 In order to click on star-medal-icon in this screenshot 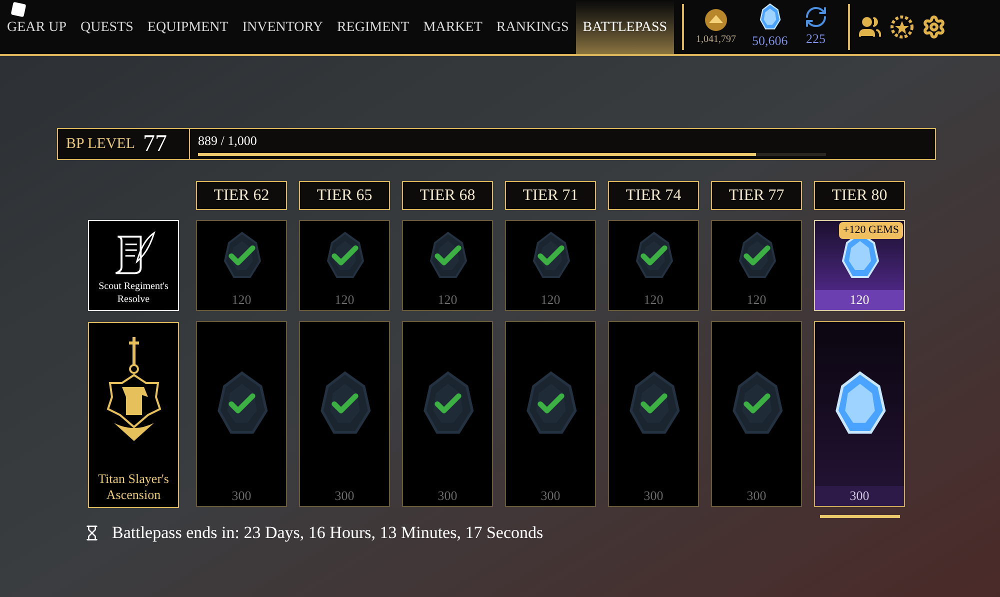, I will do `click(902, 27)`.